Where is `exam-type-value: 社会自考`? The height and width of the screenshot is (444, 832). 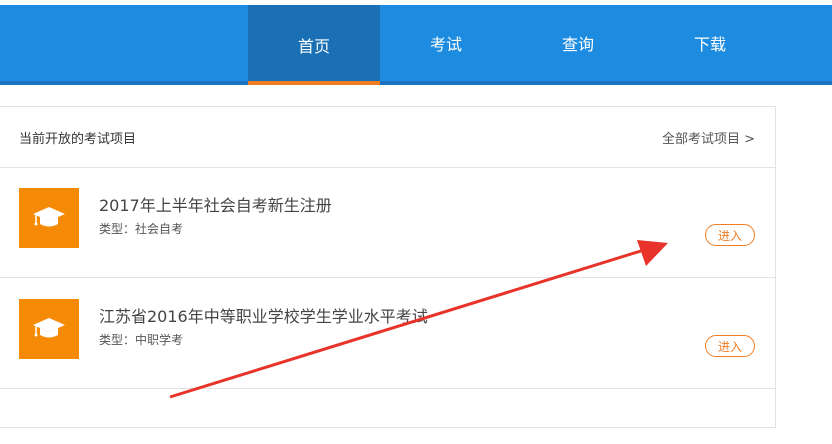 exam-type-value: 社会自考 is located at coordinates (159, 229).